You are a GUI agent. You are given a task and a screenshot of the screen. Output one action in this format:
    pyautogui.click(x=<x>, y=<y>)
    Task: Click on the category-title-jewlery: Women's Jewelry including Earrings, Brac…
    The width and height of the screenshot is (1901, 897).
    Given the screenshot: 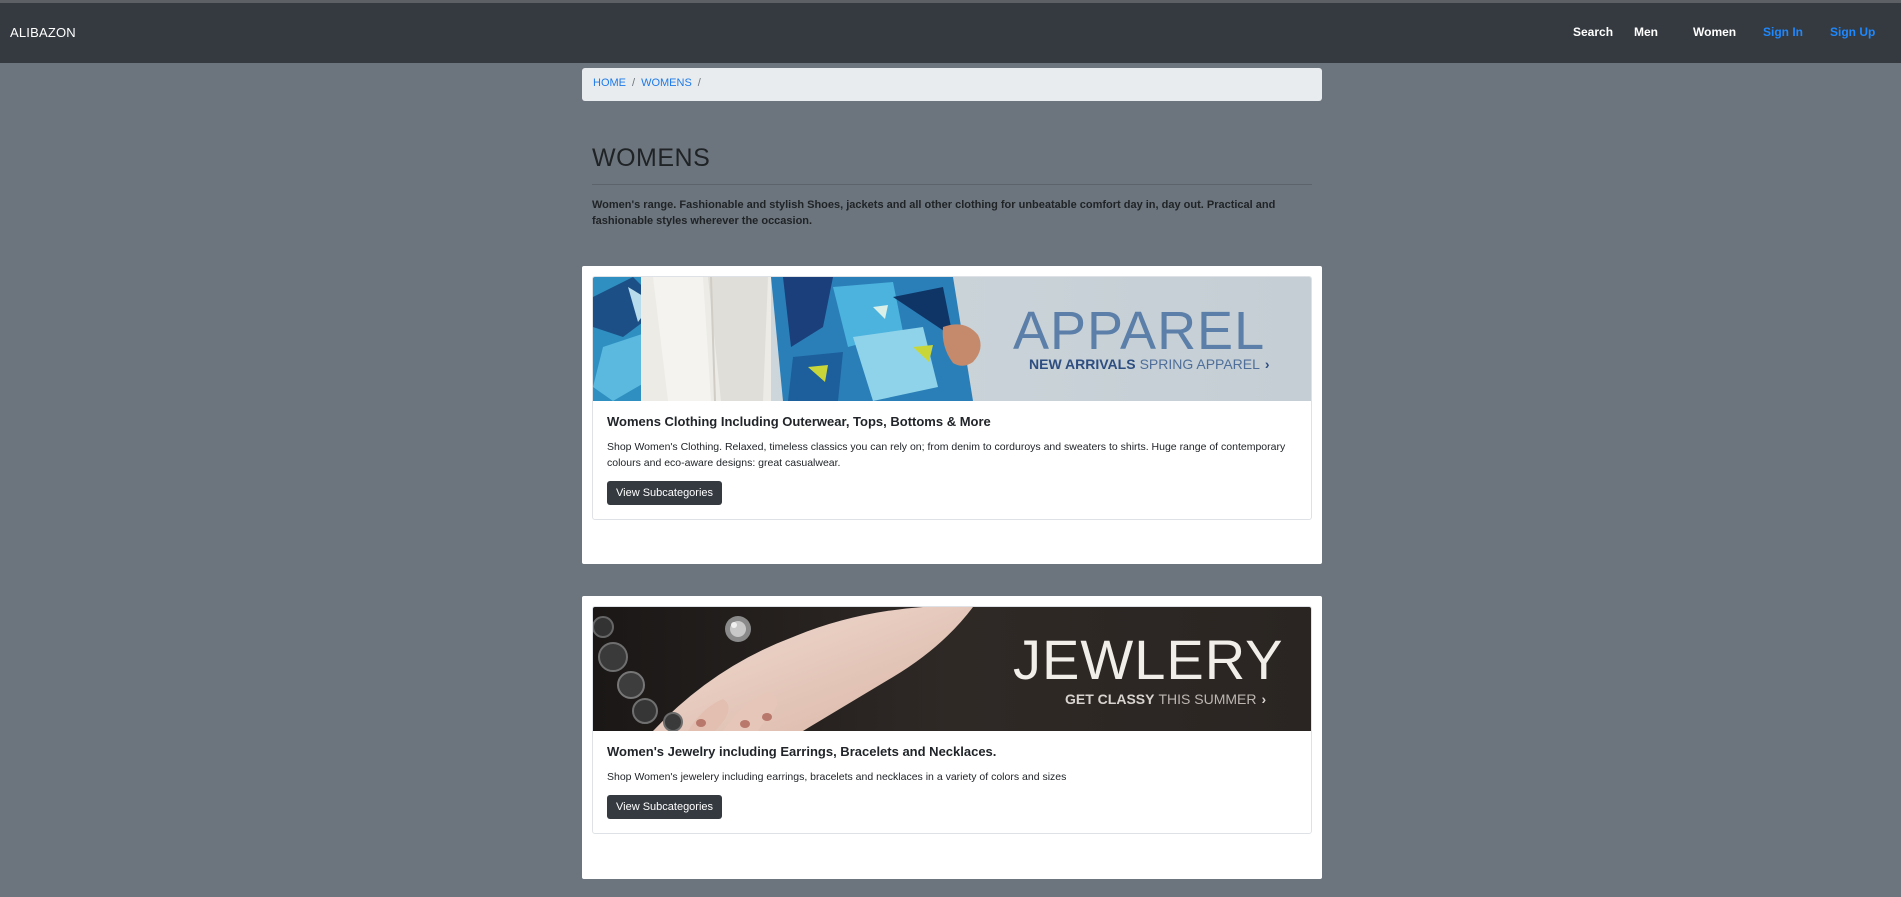 What is the action you would take?
    pyautogui.click(x=802, y=751)
    